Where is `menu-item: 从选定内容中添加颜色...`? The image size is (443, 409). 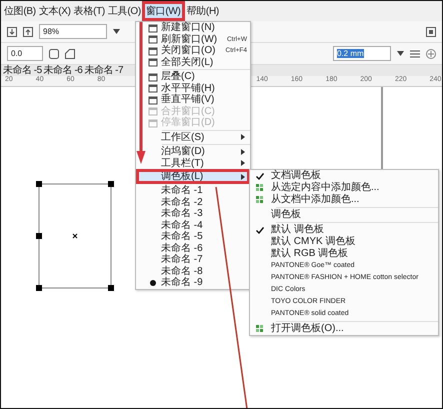 menu-item: 从选定内容中添加颜色... is located at coordinates (344, 188).